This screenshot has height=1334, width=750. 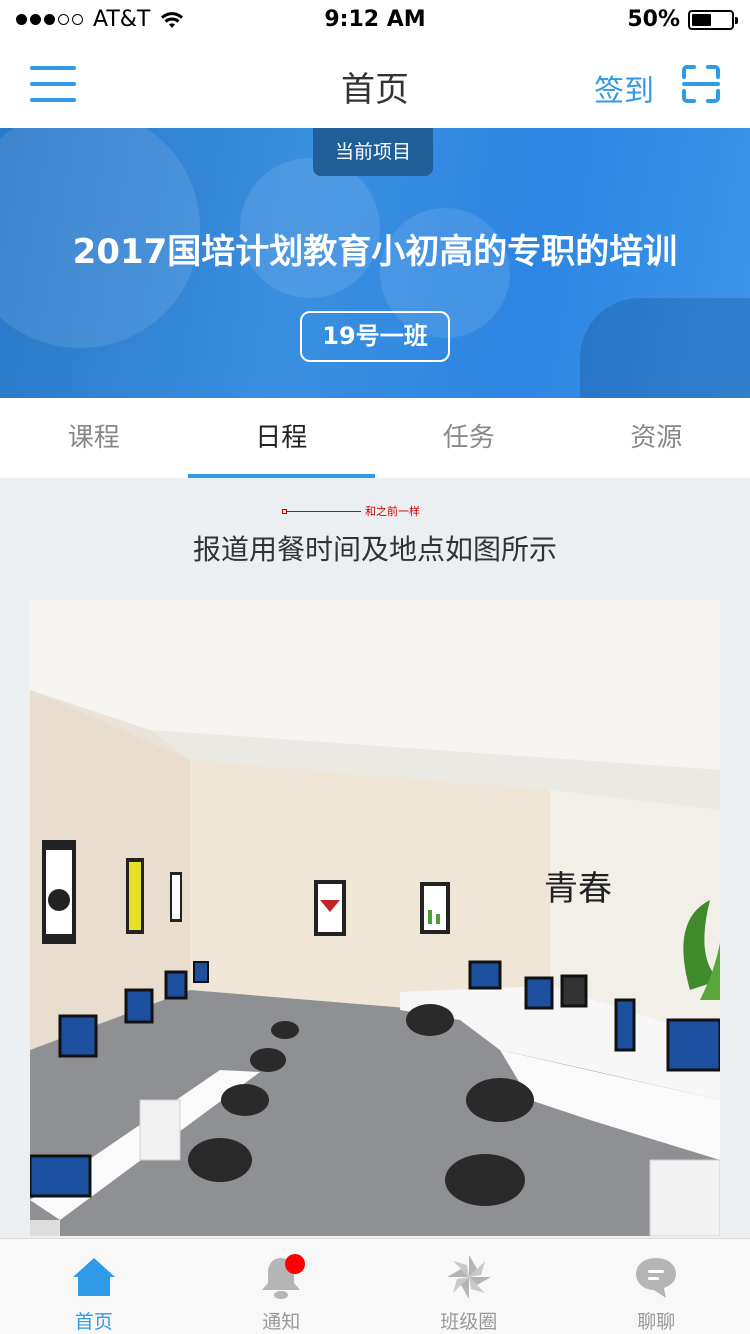 I want to click on pinwheel-icon, so click(x=468, y=1277).